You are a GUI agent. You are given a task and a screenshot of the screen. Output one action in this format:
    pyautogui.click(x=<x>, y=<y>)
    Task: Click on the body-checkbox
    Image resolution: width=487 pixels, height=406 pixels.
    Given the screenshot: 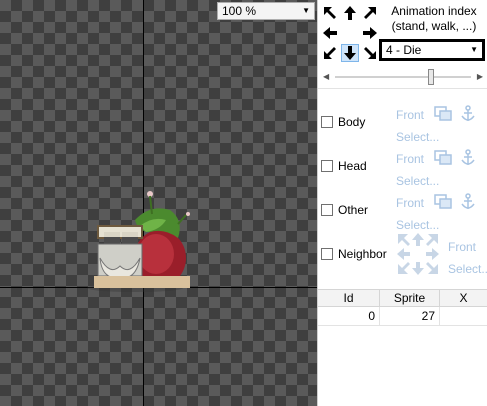 What is the action you would take?
    pyautogui.click(x=327, y=122)
    